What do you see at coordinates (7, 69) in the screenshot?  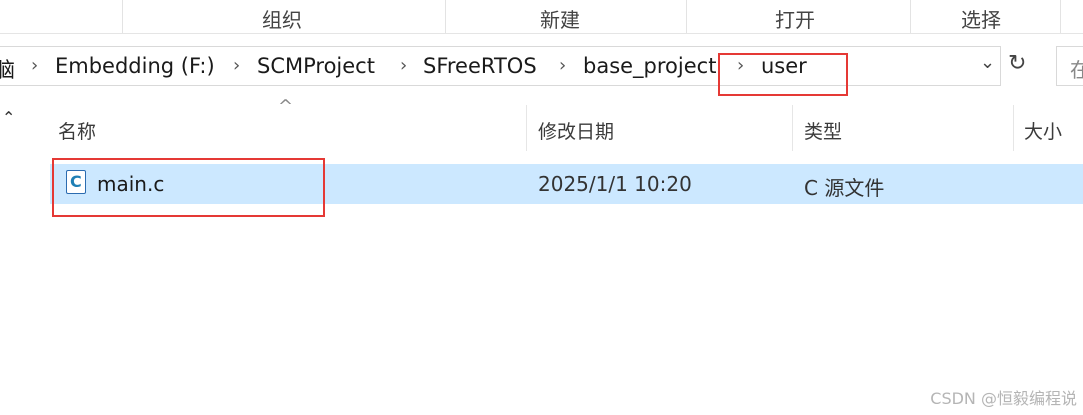 I see `breadcrumb-this-pc: 脑` at bounding box center [7, 69].